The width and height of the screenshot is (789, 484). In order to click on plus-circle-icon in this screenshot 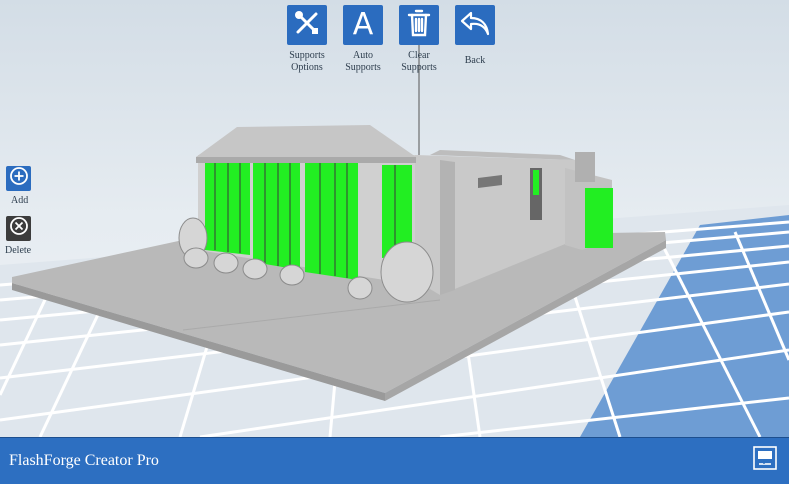, I will do `click(19, 178)`.